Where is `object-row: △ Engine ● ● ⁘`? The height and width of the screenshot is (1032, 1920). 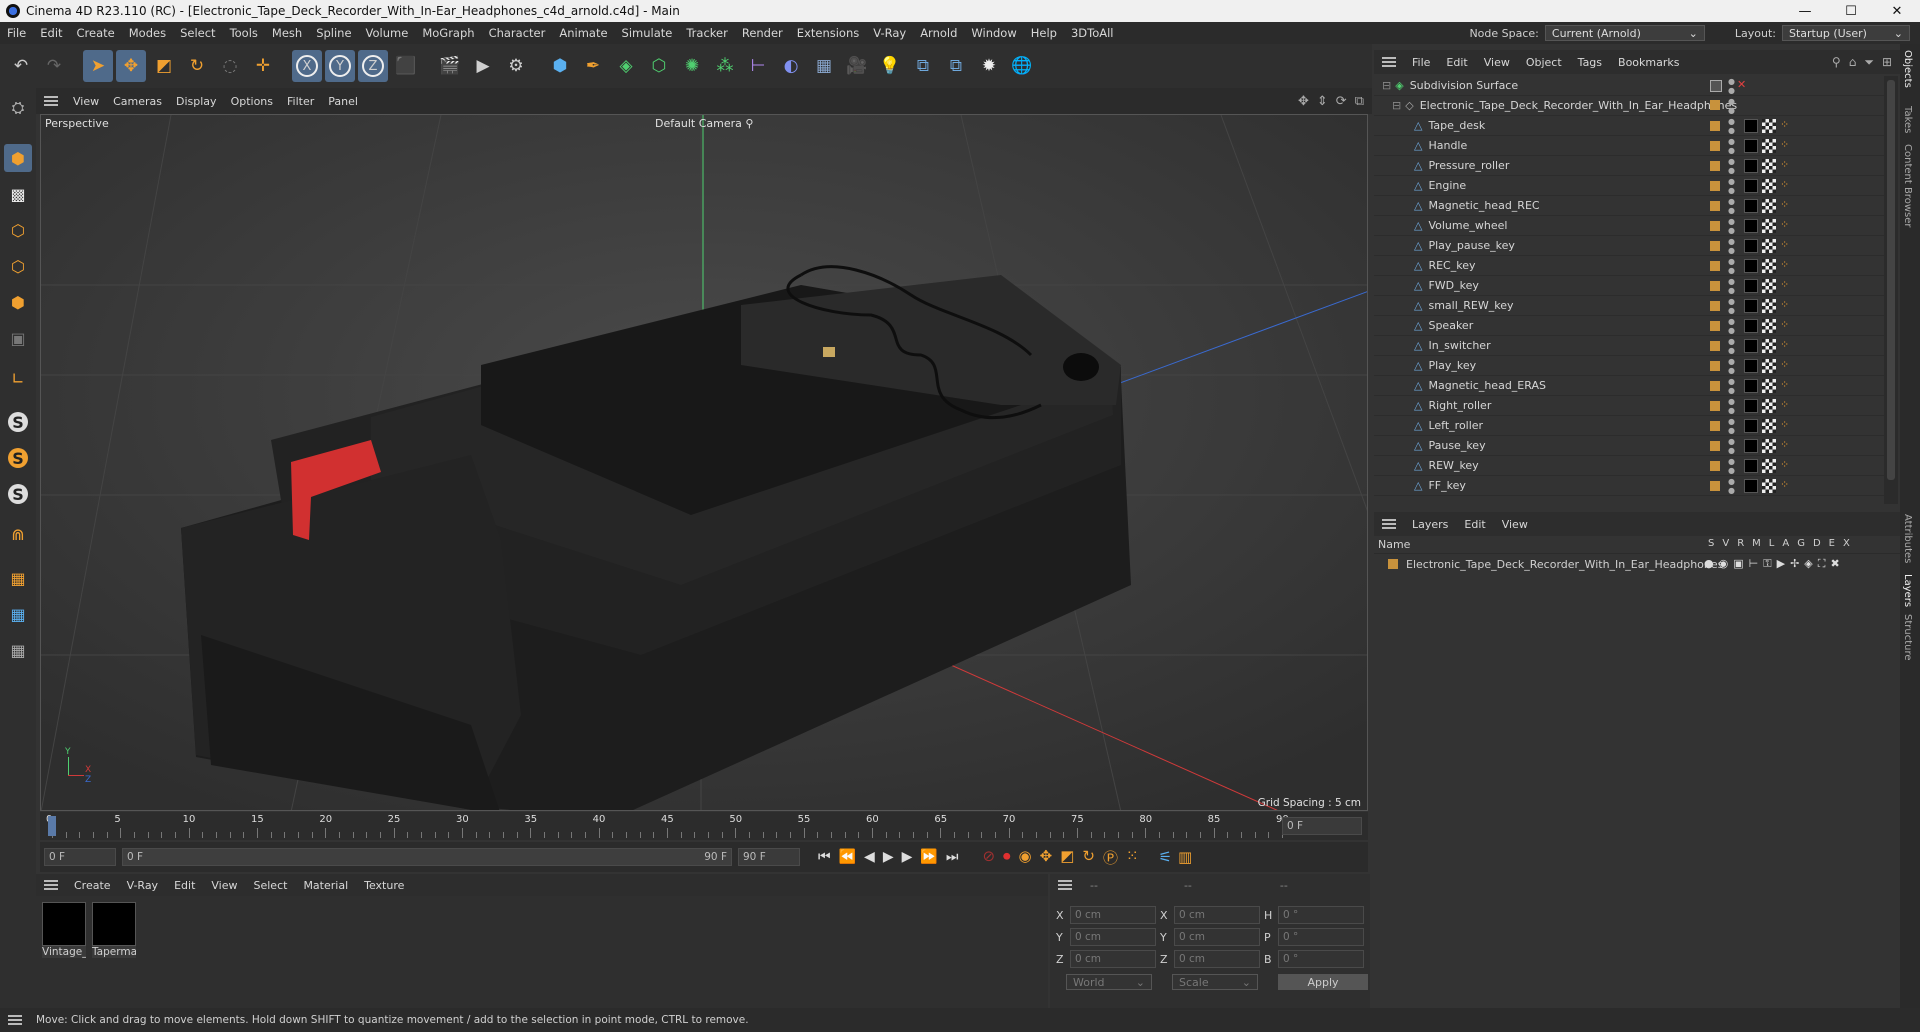
object-row: △ Engine ● ● ⁘ is located at coordinates (1629, 186).